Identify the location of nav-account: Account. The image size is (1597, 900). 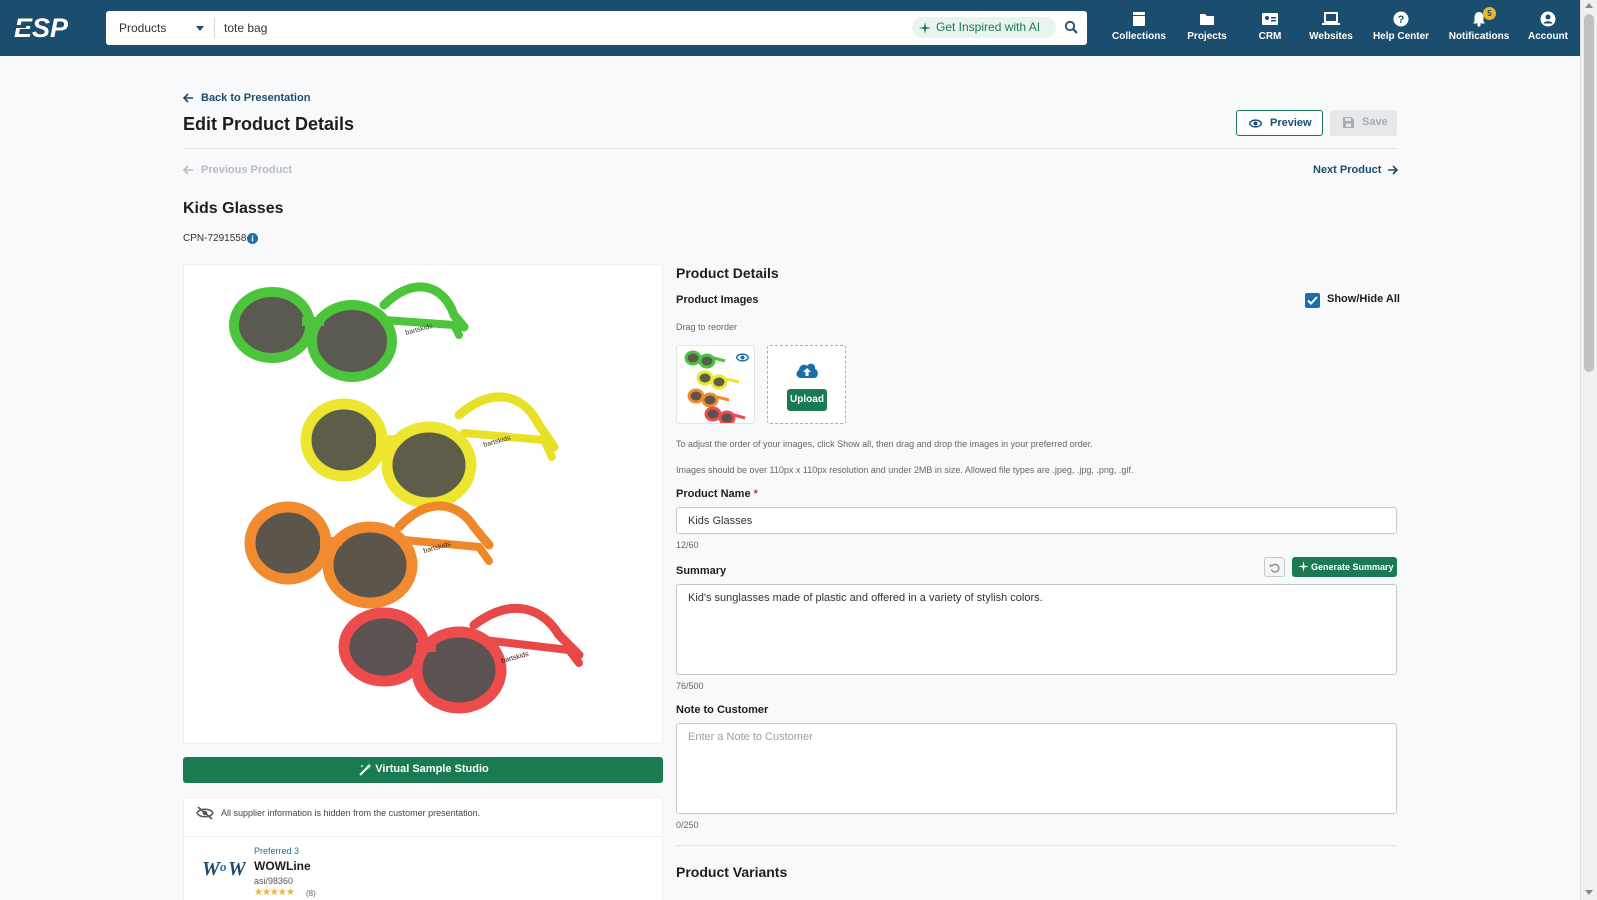
(1548, 29).